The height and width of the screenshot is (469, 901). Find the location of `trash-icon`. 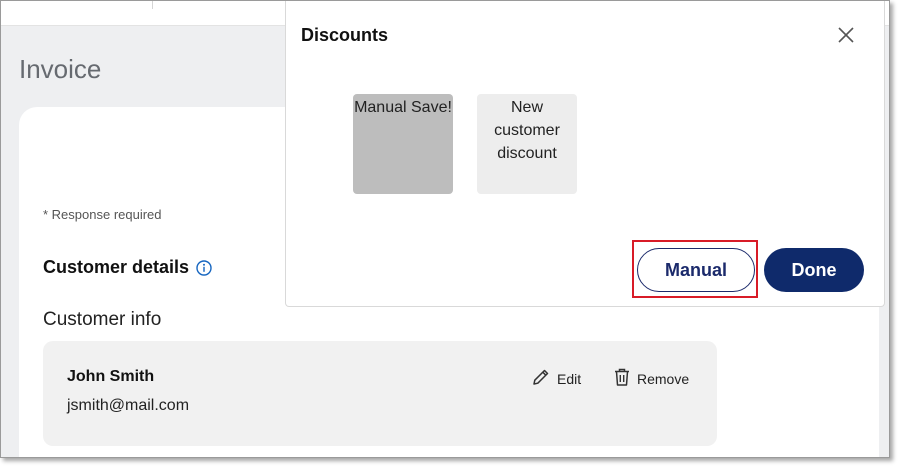

trash-icon is located at coordinates (622, 378).